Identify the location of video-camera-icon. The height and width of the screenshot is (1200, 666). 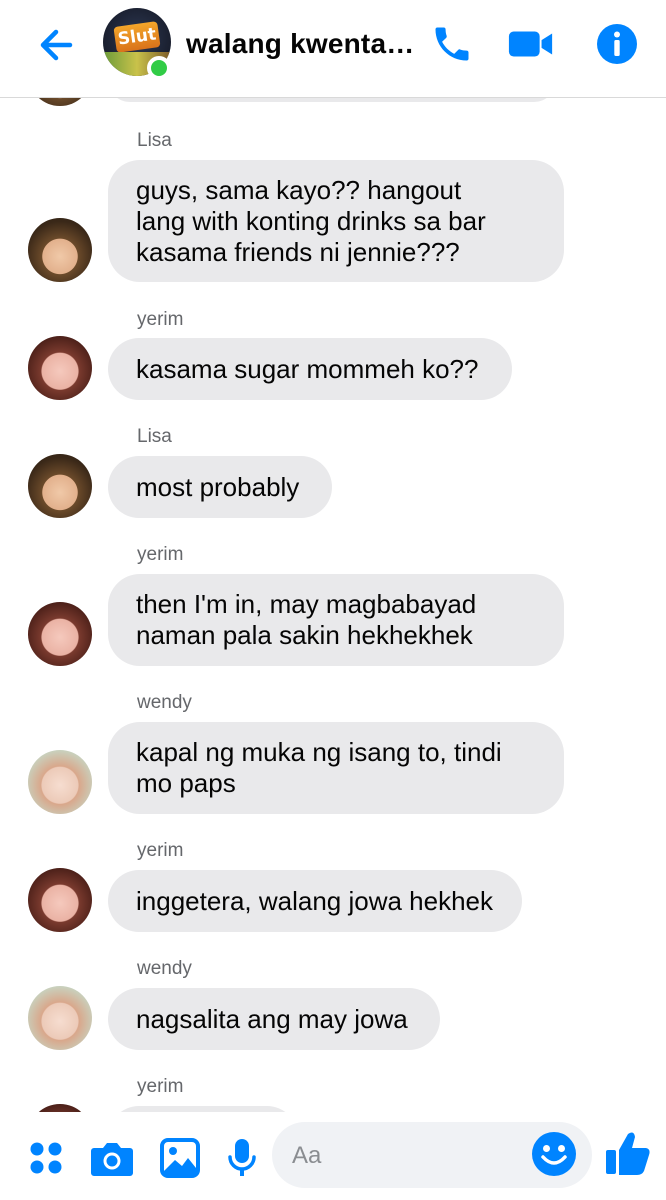
(531, 44).